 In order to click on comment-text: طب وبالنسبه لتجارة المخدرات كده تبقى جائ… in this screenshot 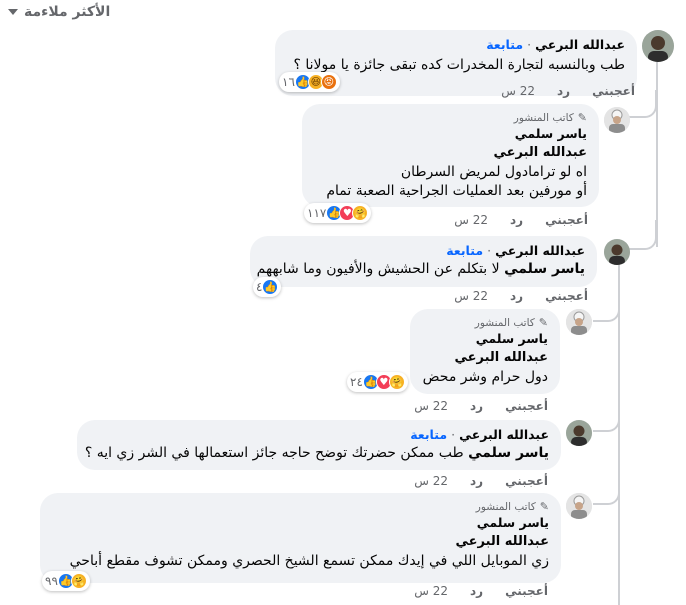, I will do `click(459, 65)`.